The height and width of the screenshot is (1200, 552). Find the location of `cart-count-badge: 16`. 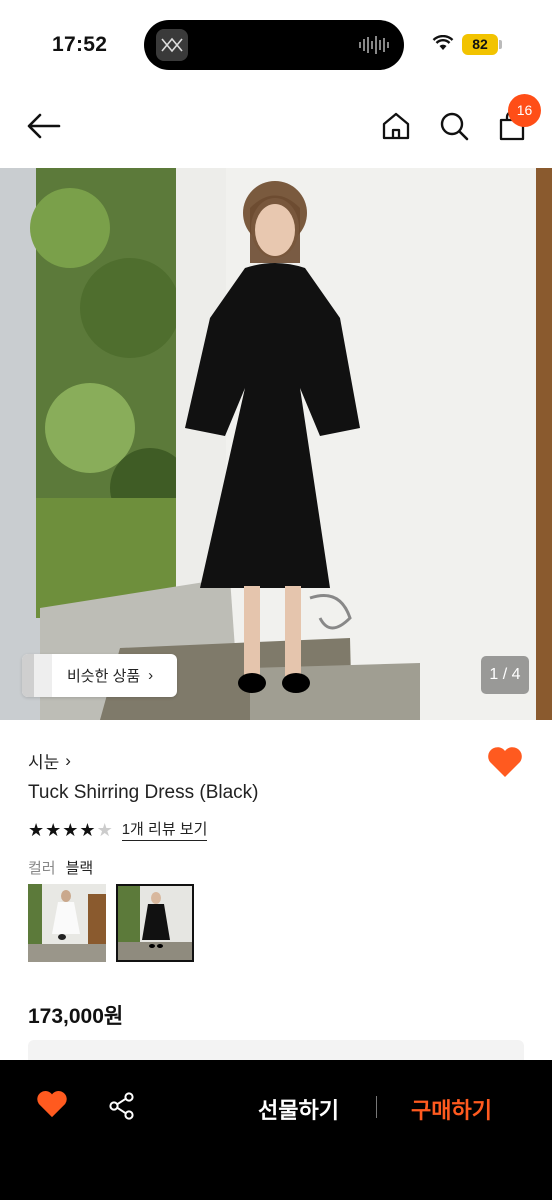

cart-count-badge: 16 is located at coordinates (524, 110).